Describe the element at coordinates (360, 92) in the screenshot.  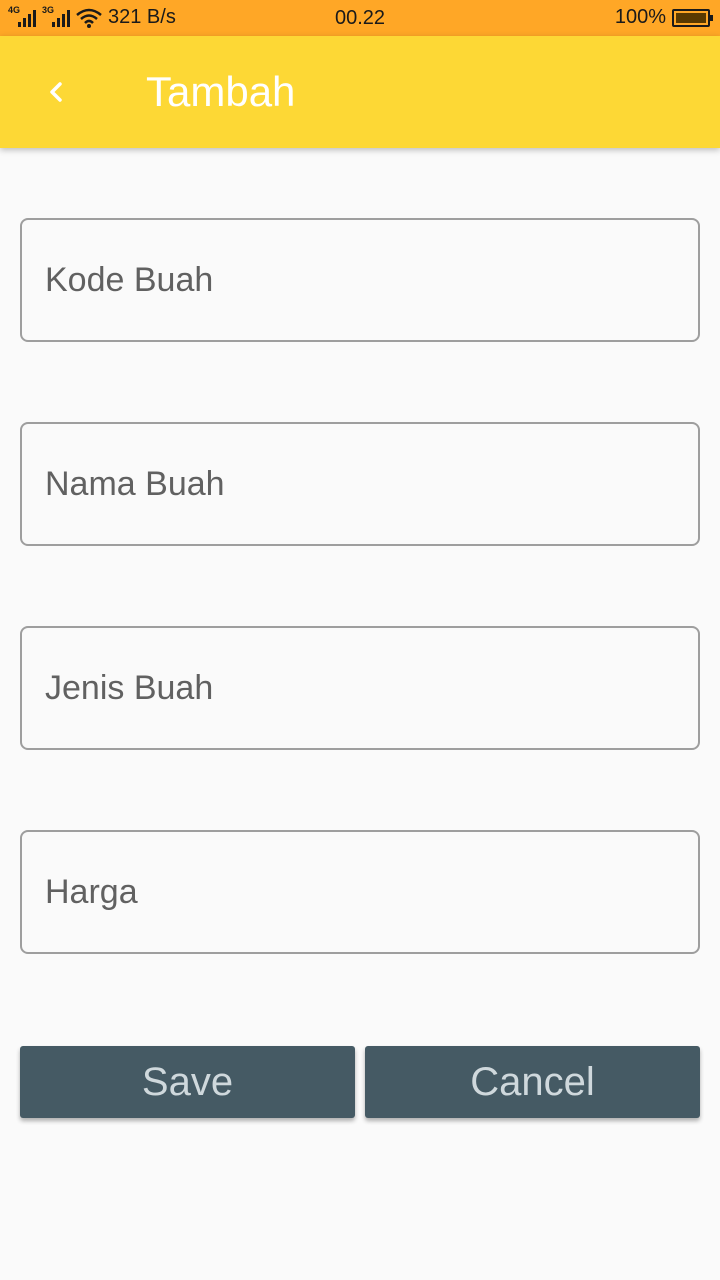
I see `app-bar: Tambah` at that location.